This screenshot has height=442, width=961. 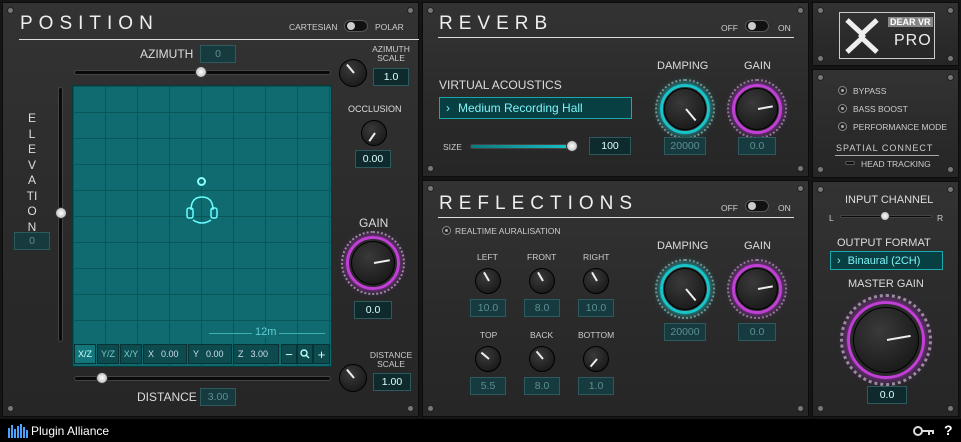 What do you see at coordinates (289, 354) in the screenshot?
I see `zoom-out-button: −` at bounding box center [289, 354].